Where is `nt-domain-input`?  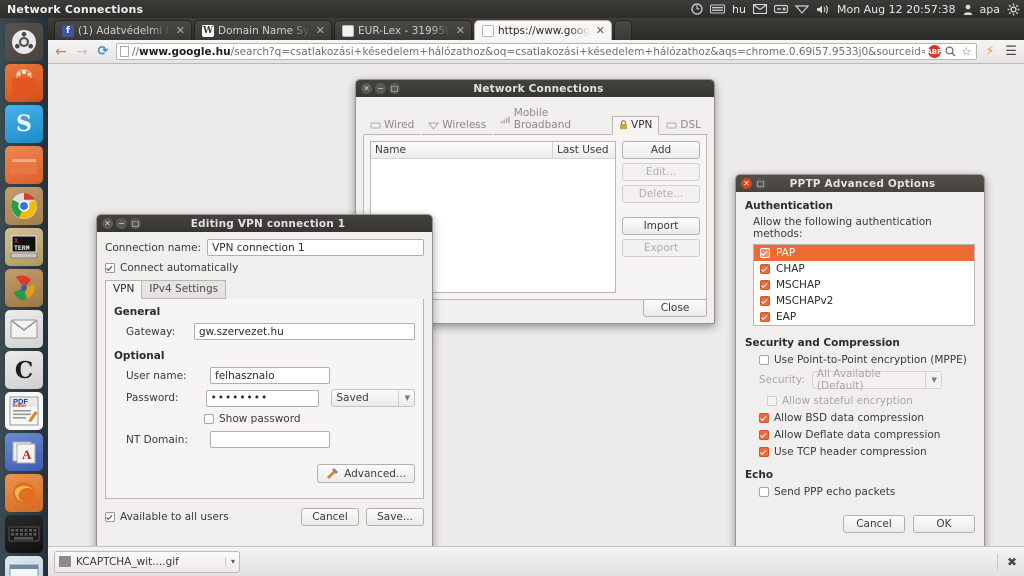
nt-domain-input is located at coordinates (270, 439).